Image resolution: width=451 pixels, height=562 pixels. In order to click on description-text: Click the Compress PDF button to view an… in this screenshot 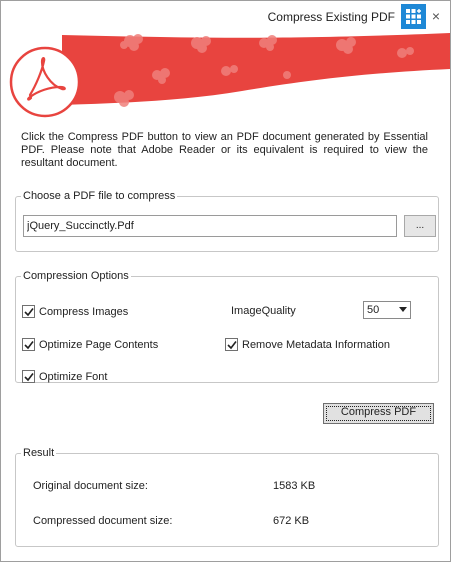, I will do `click(224, 150)`.